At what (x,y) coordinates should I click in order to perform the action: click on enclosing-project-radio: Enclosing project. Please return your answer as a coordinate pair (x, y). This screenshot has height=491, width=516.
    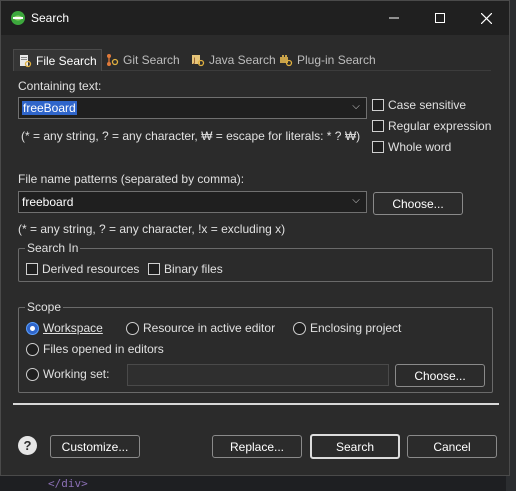
    Looking at the image, I should click on (347, 328).